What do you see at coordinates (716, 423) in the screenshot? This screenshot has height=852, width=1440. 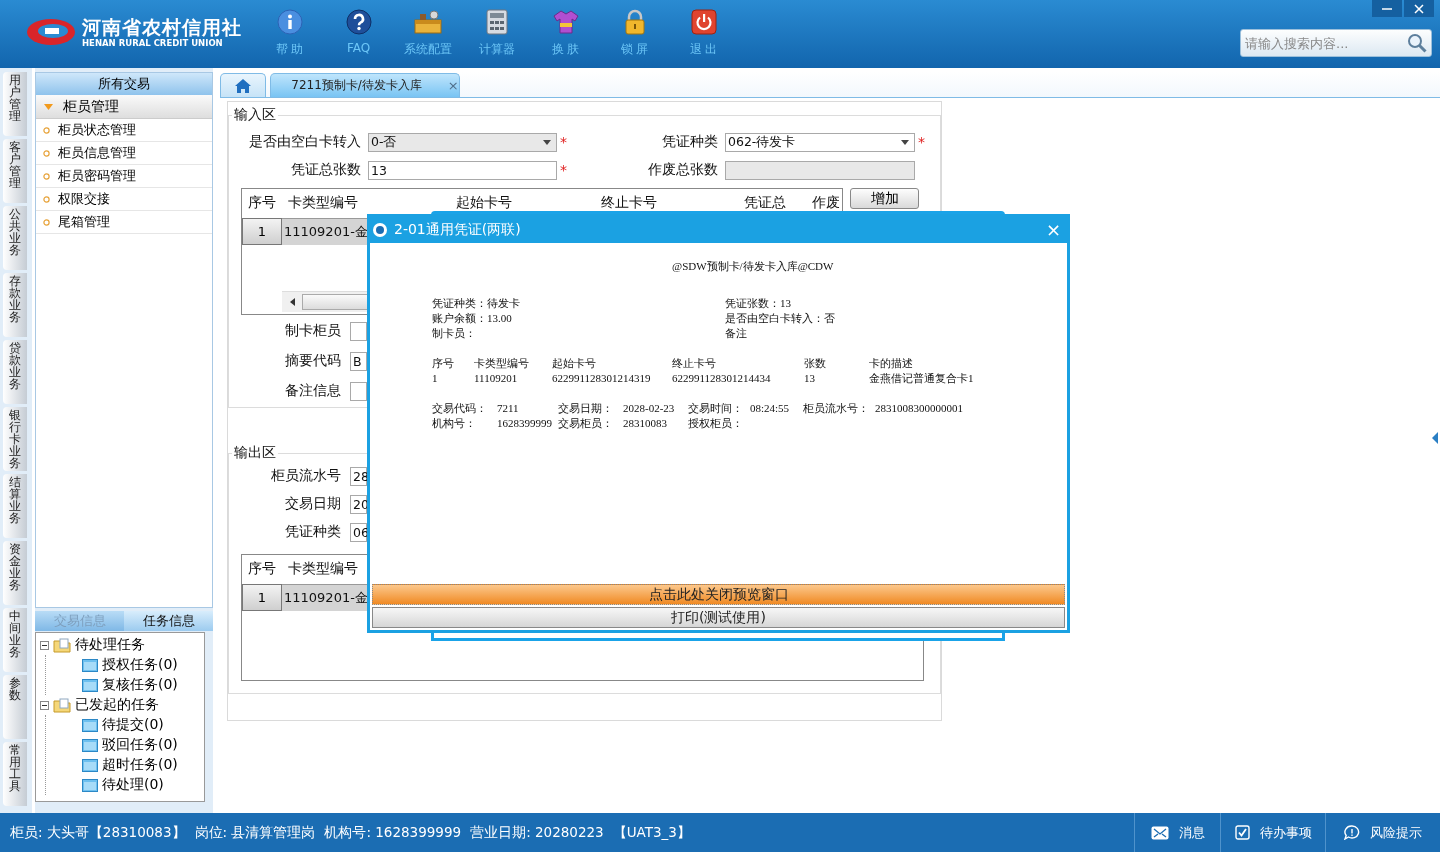 I see `voucher-text: 授权柜员：` at bounding box center [716, 423].